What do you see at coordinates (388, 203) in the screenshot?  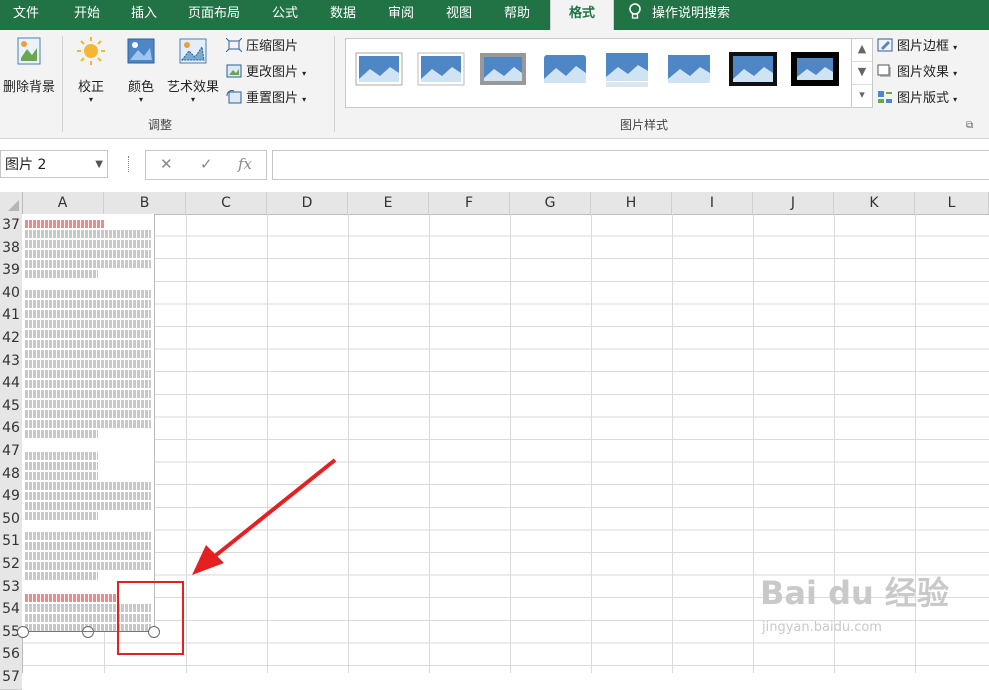 I see `column-header: E` at bounding box center [388, 203].